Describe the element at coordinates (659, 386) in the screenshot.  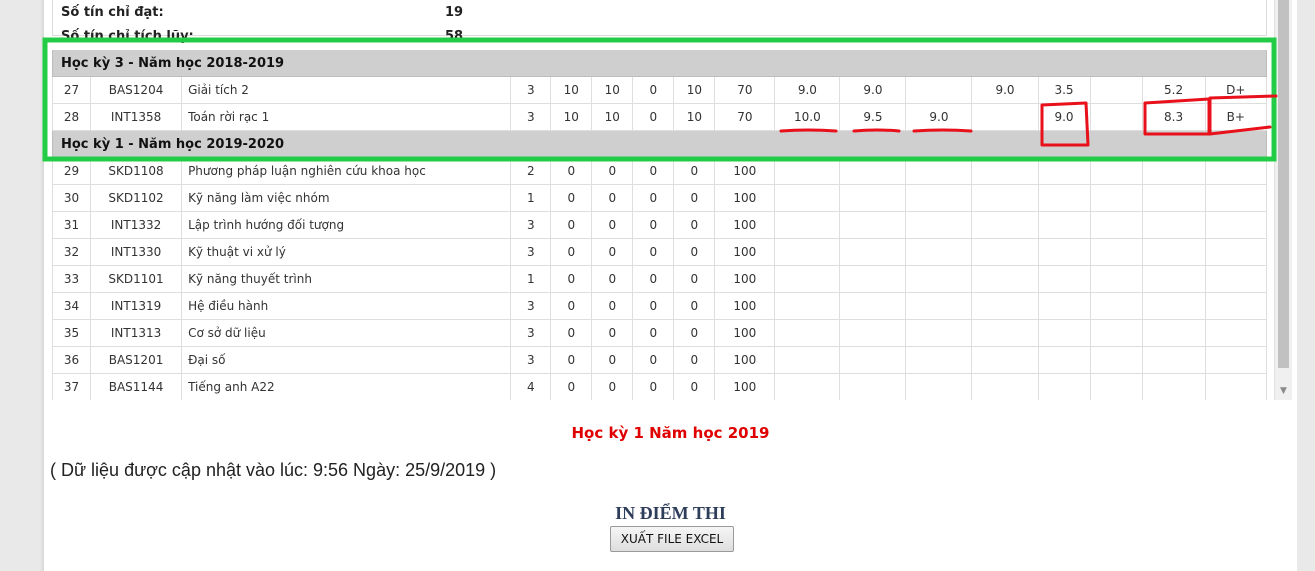
I see `table-row: 37 BAS1144 Tiếng anh A22 4 0 0 0 0 100` at that location.